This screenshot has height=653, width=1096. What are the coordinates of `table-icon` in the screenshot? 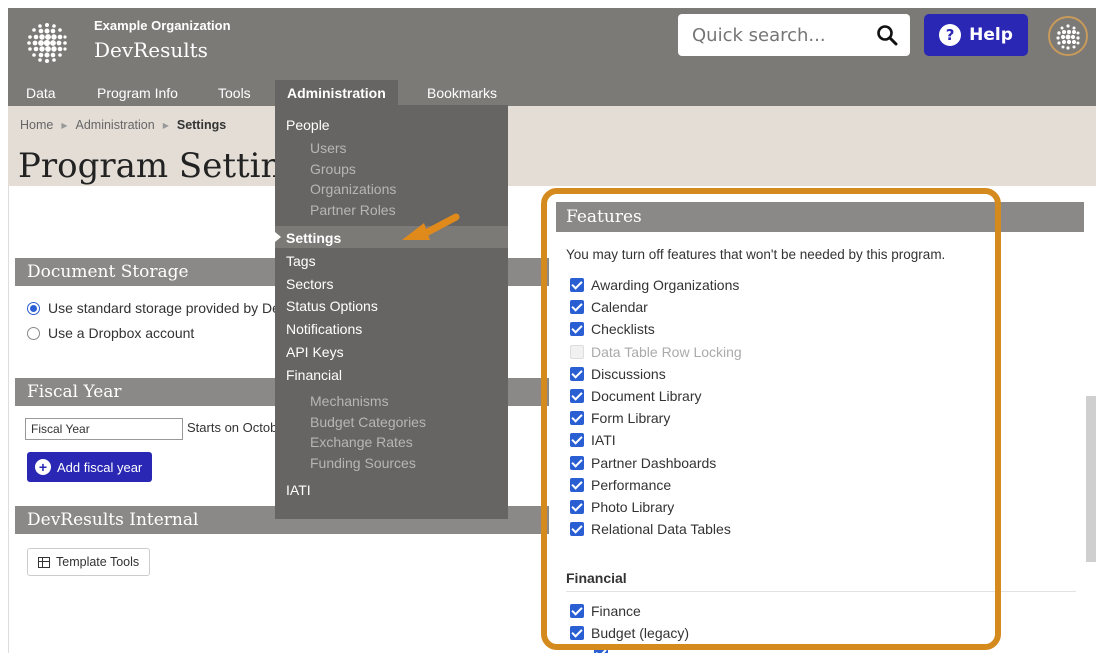 It's located at (44, 562).